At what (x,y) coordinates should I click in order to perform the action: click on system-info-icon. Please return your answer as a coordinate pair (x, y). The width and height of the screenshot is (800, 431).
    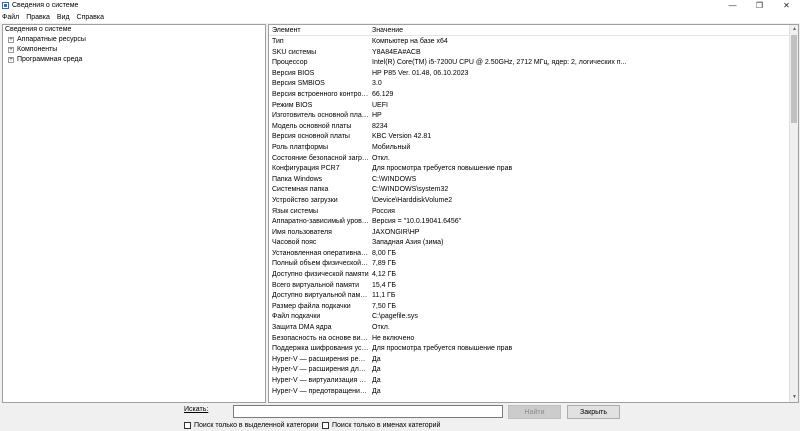
    Looking at the image, I should click on (5, 5).